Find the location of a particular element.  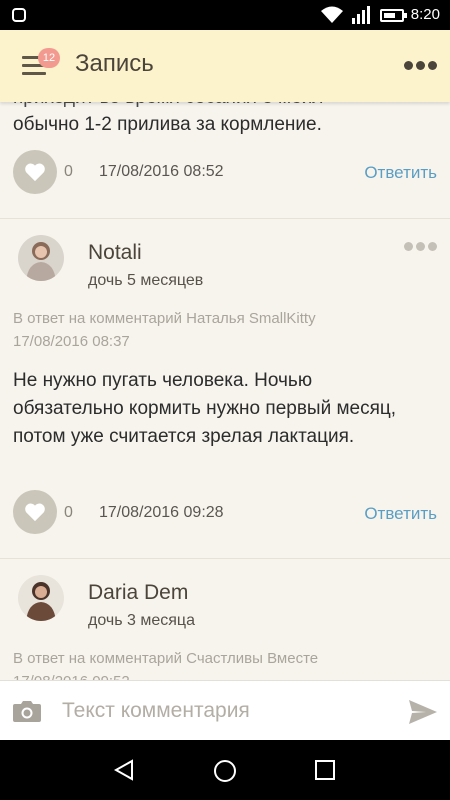

send-icon is located at coordinates (423, 712).